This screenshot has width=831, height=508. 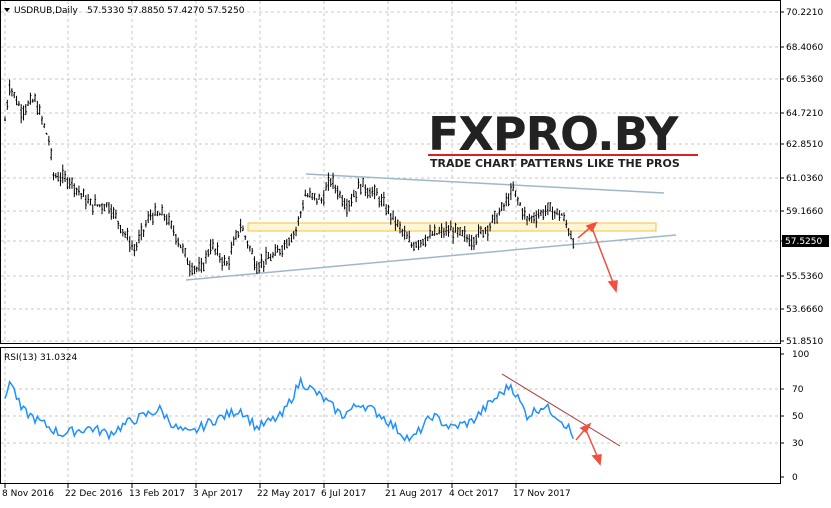 I want to click on ohlc-values: 57.5330 57.8850 57.4270 57.5250, so click(x=166, y=11).